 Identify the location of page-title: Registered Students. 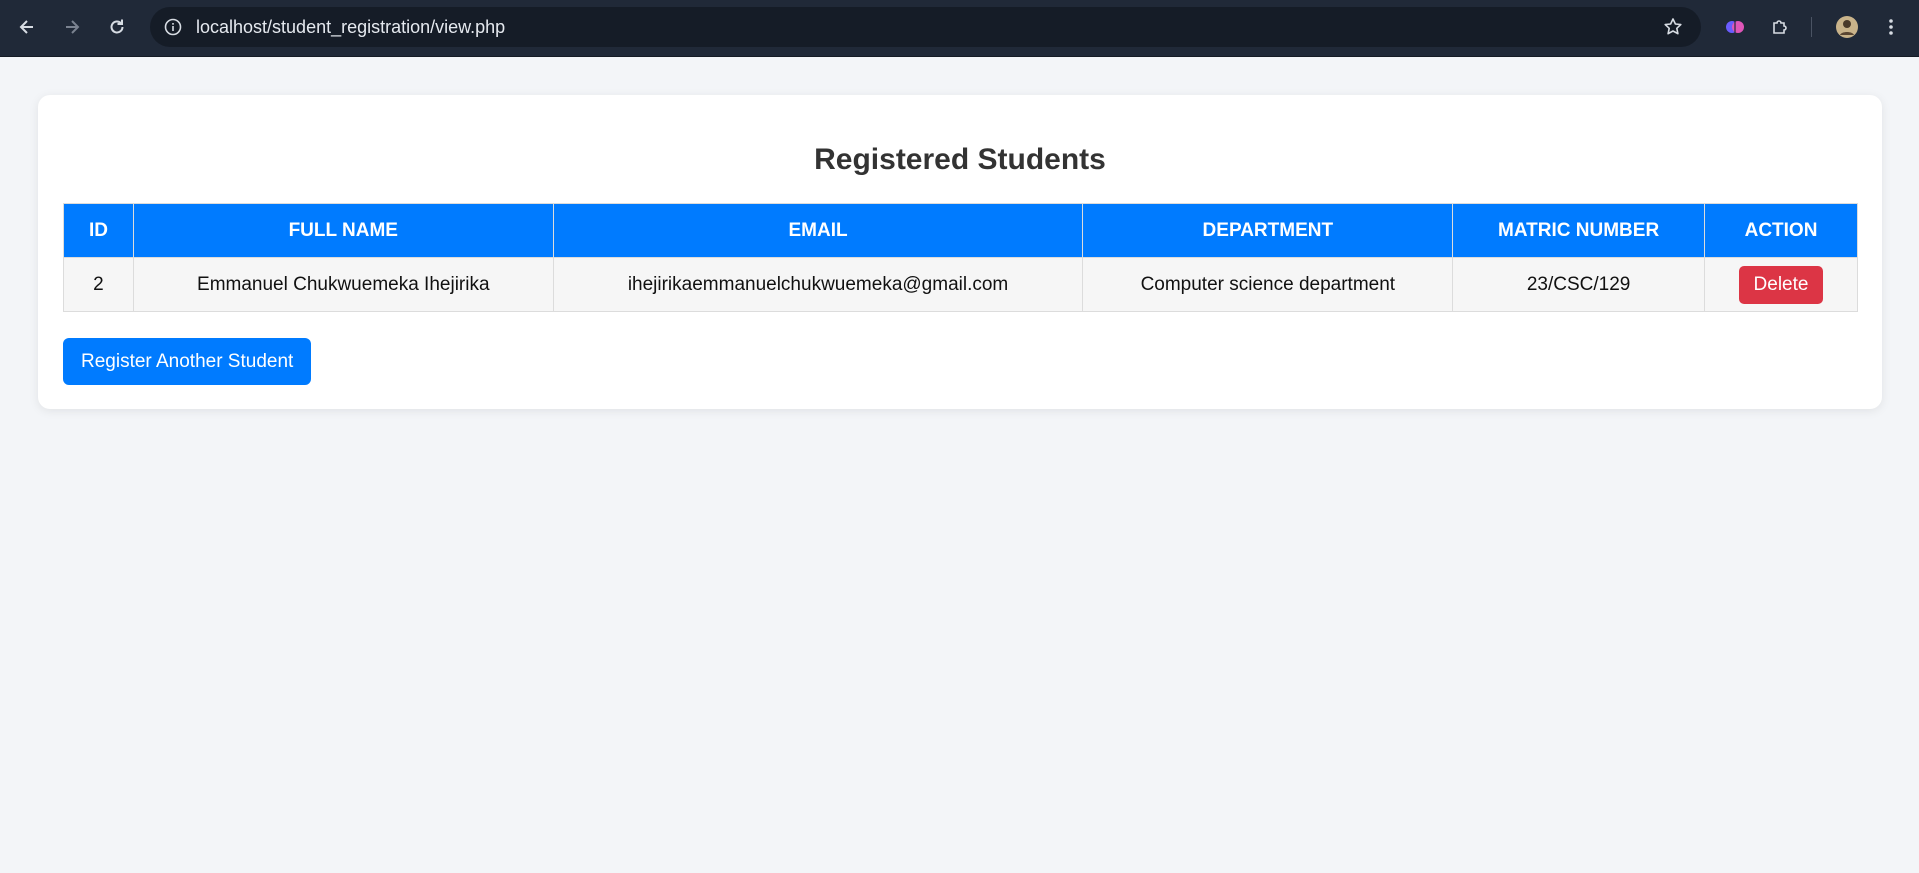
(960, 159).